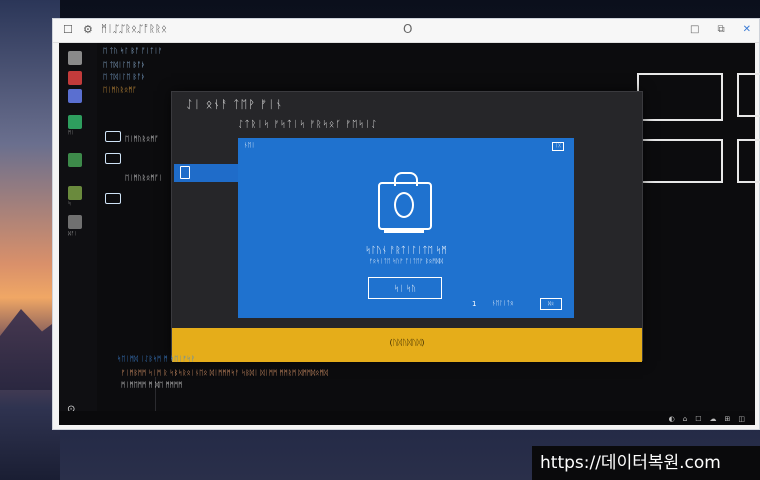 The width and height of the screenshot is (760, 480). I want to click on icon-rail: ᛗᛁ ᛋ ᛞᚩᛁ ⊙, so click(78, 234).